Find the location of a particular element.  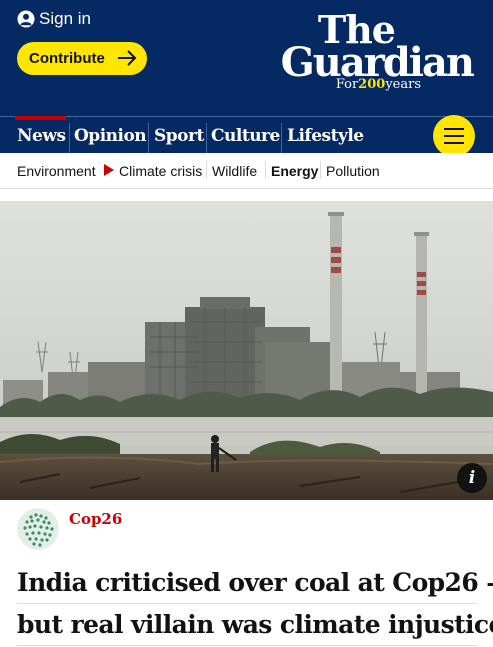

headline-line: India criticised over coal at Cop26 – is located at coordinates (255, 583).